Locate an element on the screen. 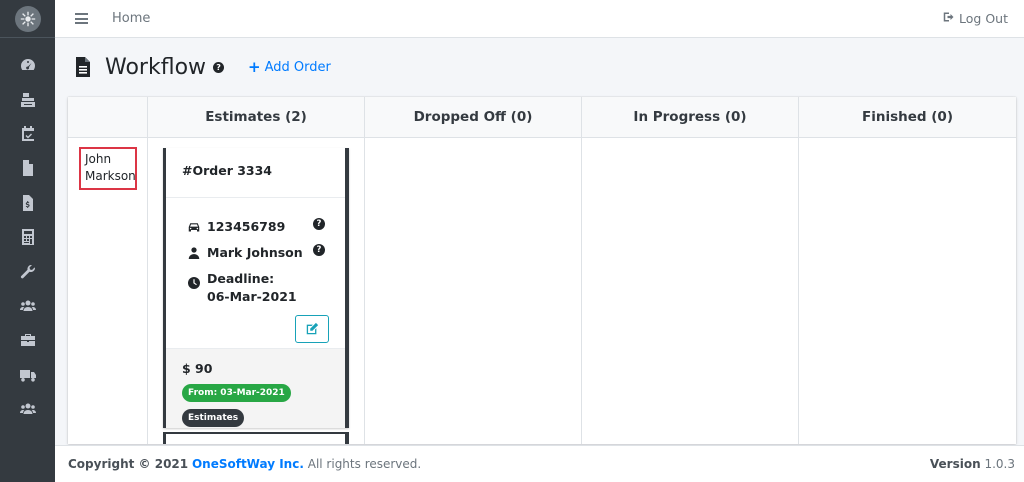 Image resolution: width=1024 pixels, height=482 pixels. vehicle-row: 123456789 ? is located at coordinates (266, 227).